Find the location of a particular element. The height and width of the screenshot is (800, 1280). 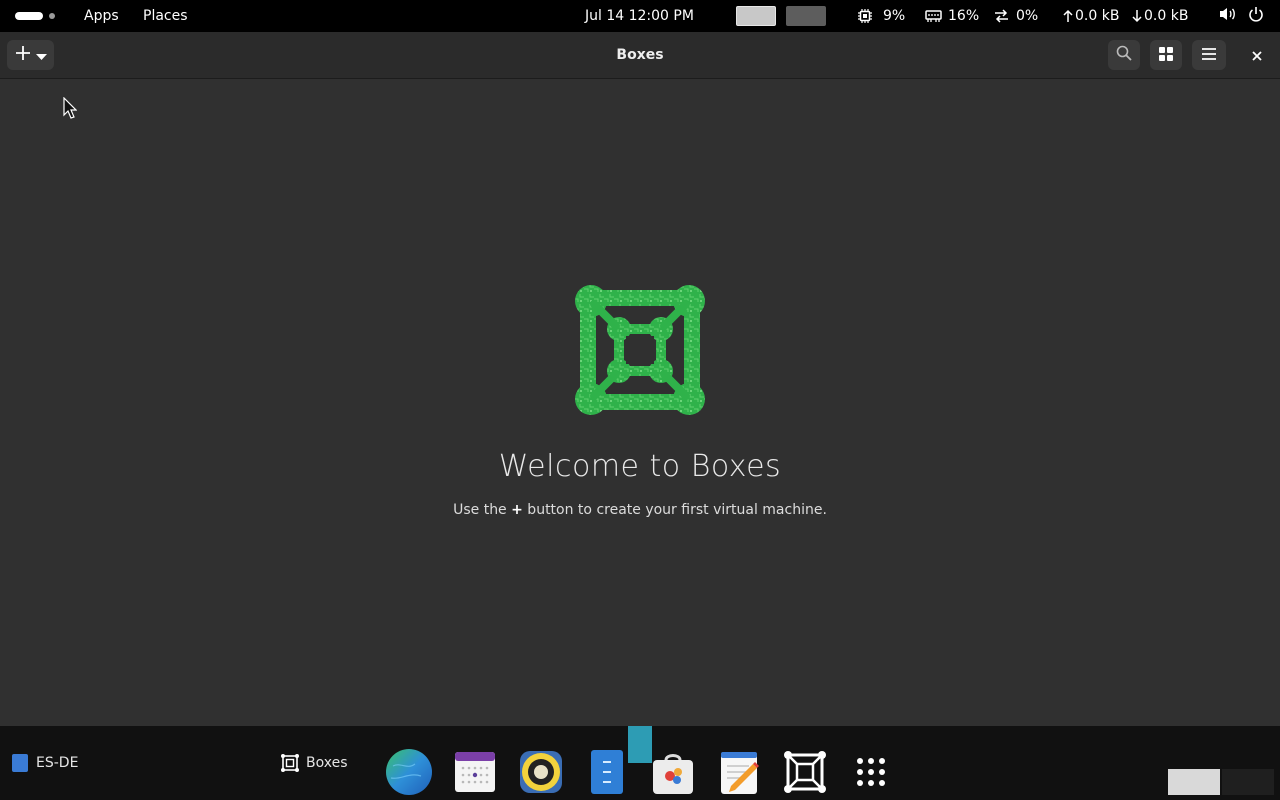

web-browser-icon is located at coordinates (409, 772).